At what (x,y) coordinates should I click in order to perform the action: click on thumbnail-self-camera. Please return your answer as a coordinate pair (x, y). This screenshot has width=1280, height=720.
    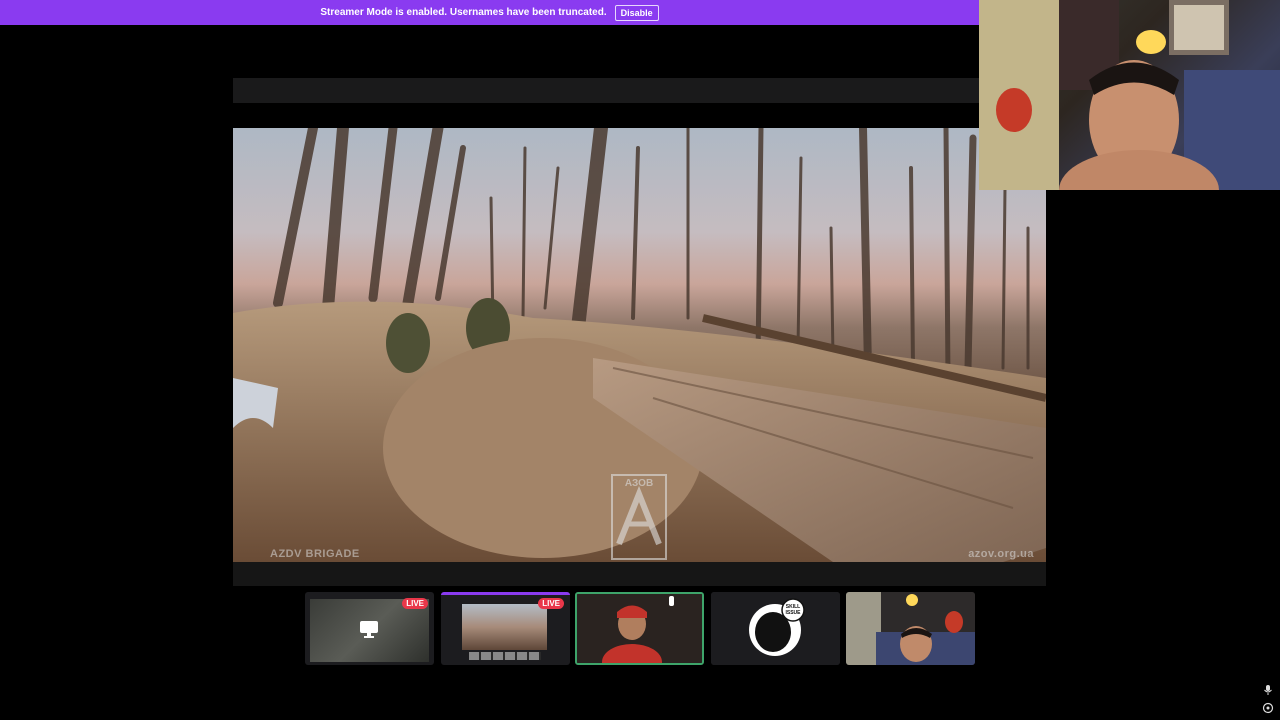
    Looking at the image, I should click on (910, 628).